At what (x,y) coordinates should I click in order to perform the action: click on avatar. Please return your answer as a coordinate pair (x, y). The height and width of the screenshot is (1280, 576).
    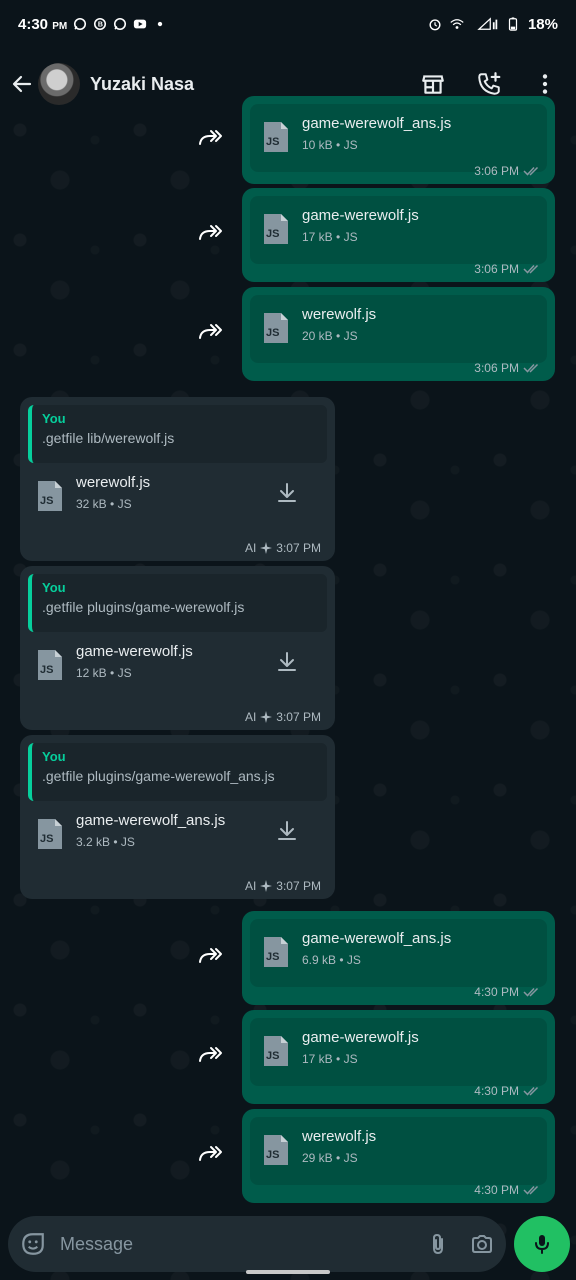
    Looking at the image, I should click on (59, 84).